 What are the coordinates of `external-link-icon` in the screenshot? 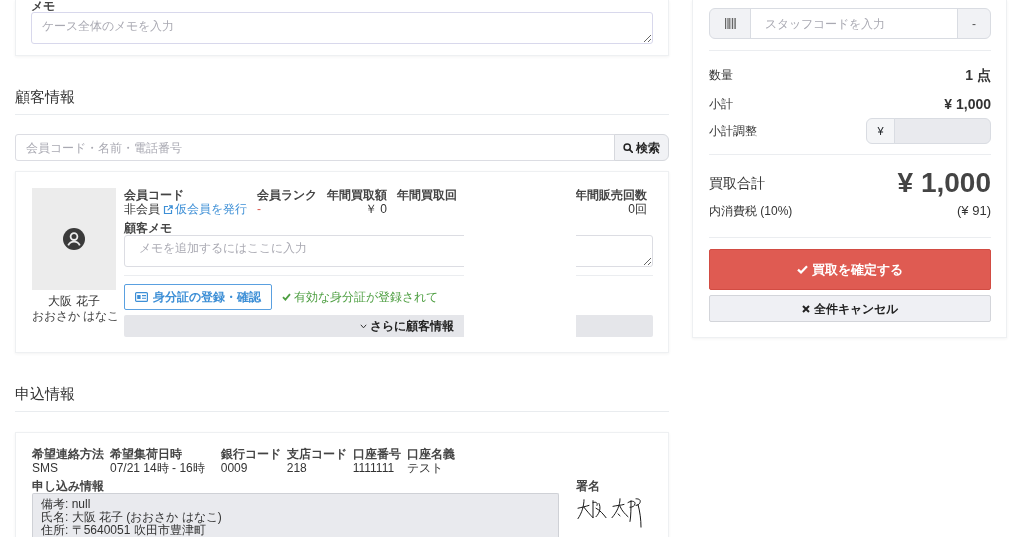 It's located at (168, 209).